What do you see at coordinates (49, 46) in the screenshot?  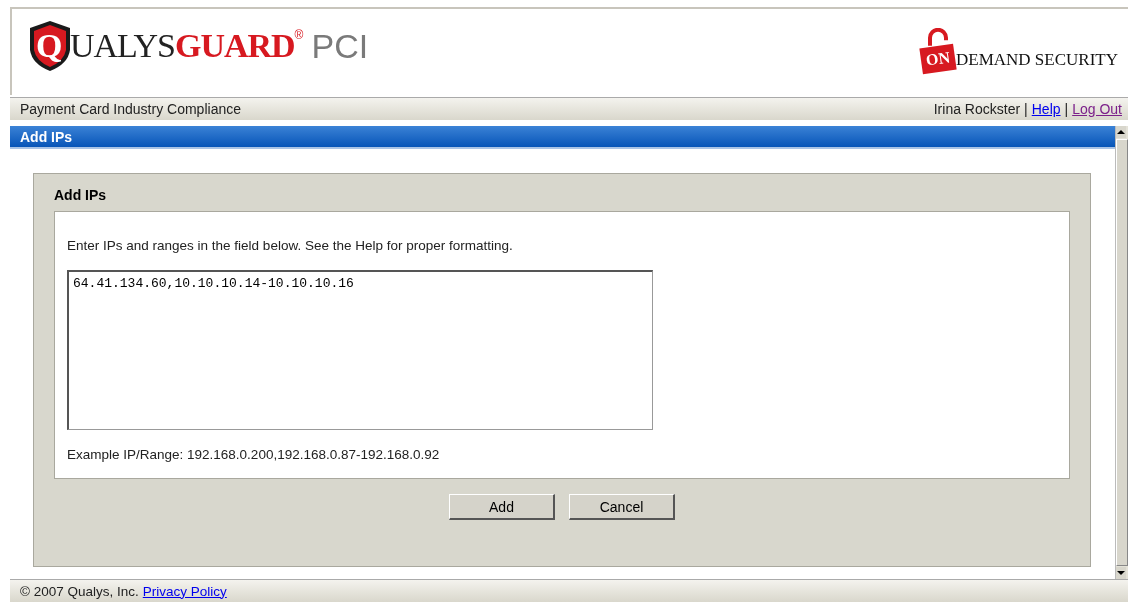 I see `logo-initial: Q` at bounding box center [49, 46].